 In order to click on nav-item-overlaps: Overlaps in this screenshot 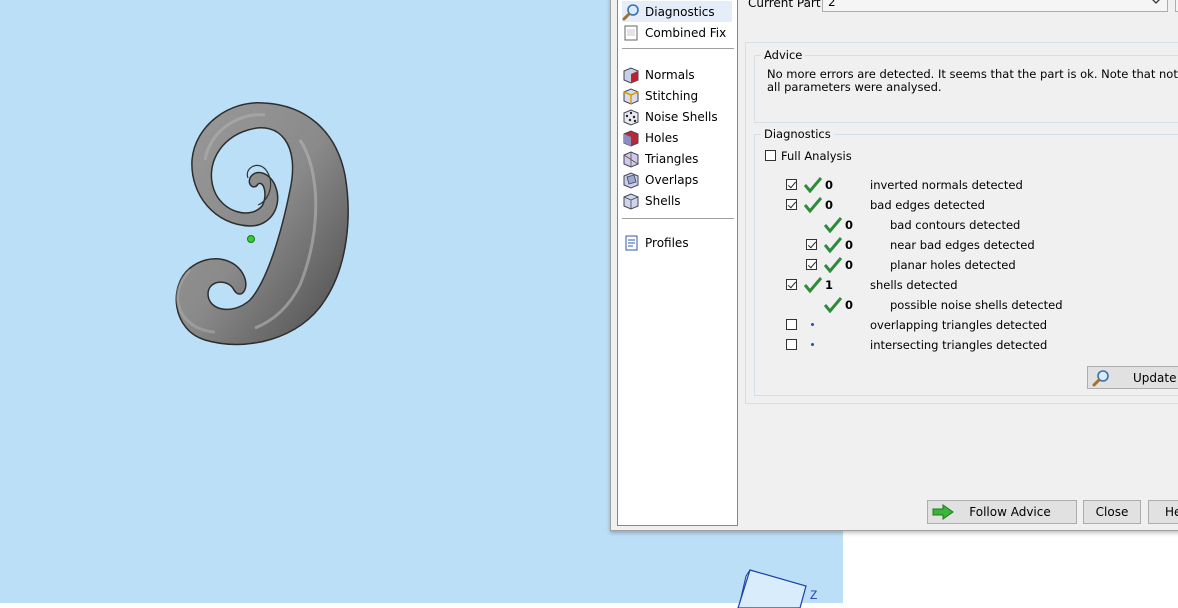, I will do `click(677, 179)`.